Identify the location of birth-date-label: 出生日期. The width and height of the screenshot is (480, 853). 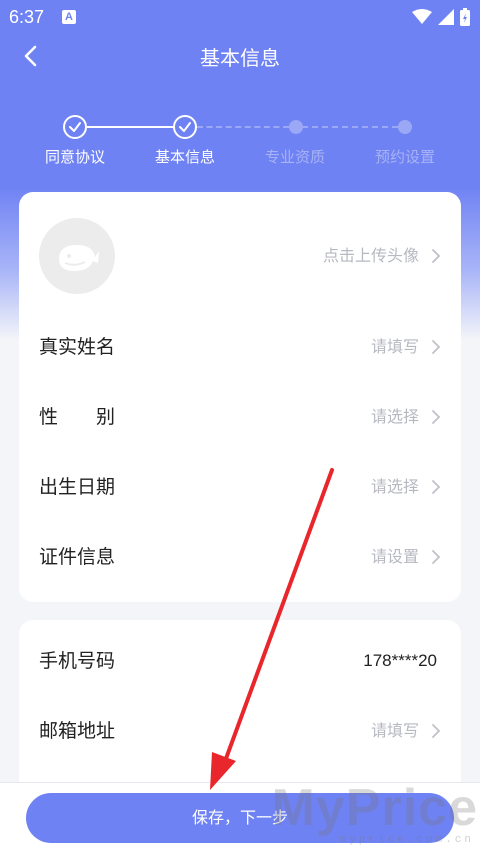
(77, 487).